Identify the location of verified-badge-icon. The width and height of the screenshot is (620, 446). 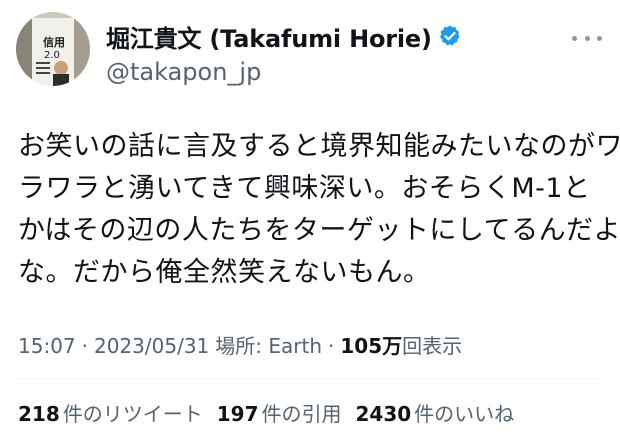
(450, 36).